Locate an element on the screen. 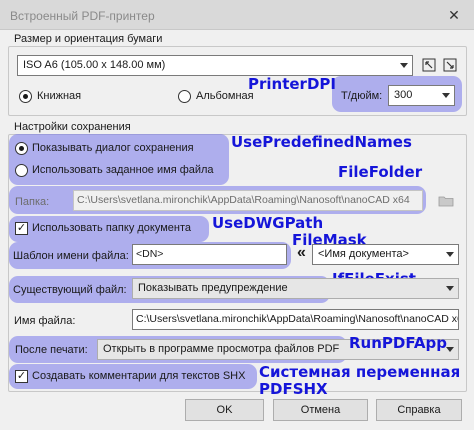  cancel-button: Отмена is located at coordinates (320, 410).